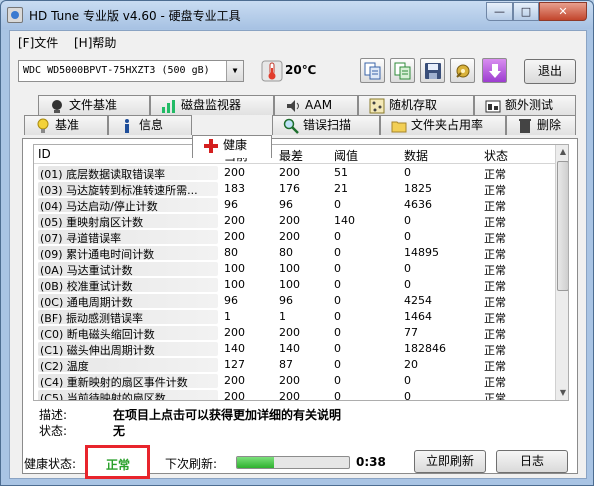  I want to click on col-data: 数据, so click(416, 155).